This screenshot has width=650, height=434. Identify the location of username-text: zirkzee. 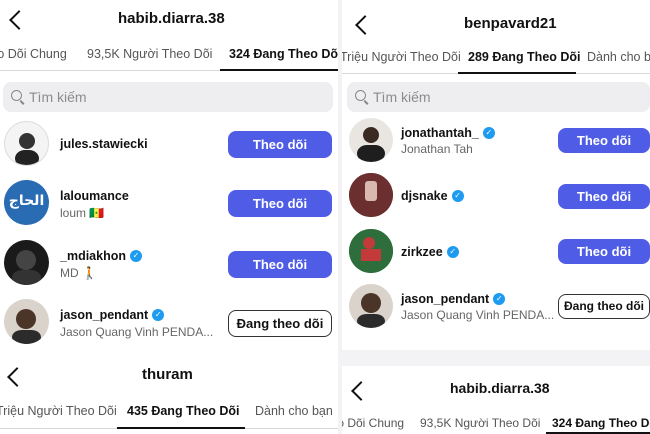
(422, 252).